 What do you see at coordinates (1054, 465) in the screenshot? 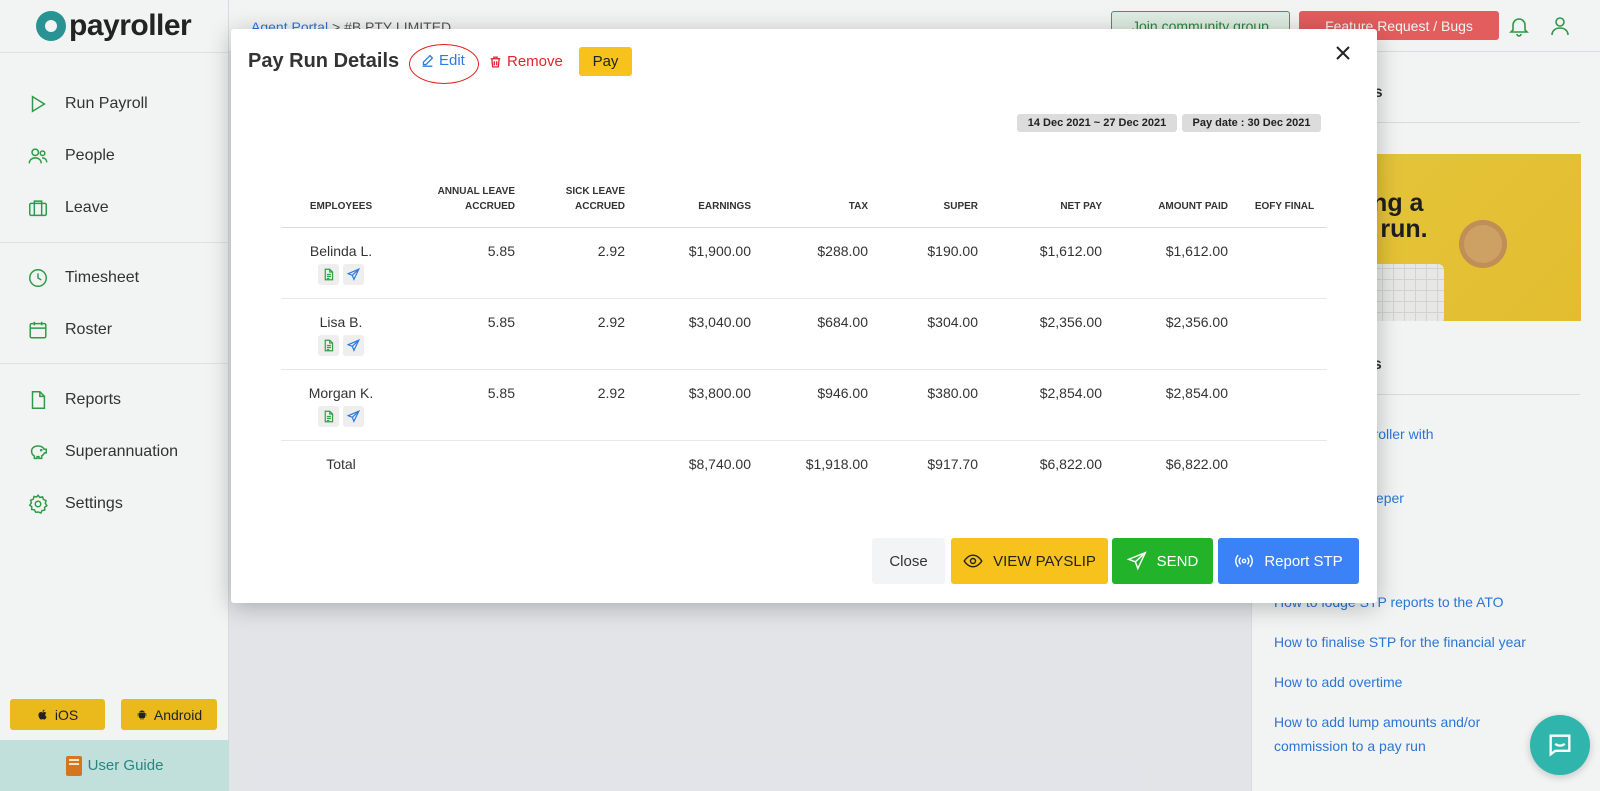
I see `total-net-pay-cell: $6,822.00` at bounding box center [1054, 465].